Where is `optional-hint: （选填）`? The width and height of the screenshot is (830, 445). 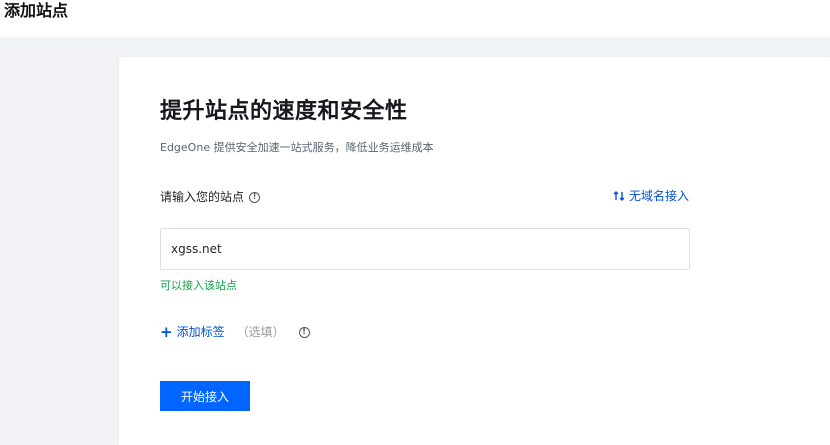
optional-hint: （选填） is located at coordinates (260, 332).